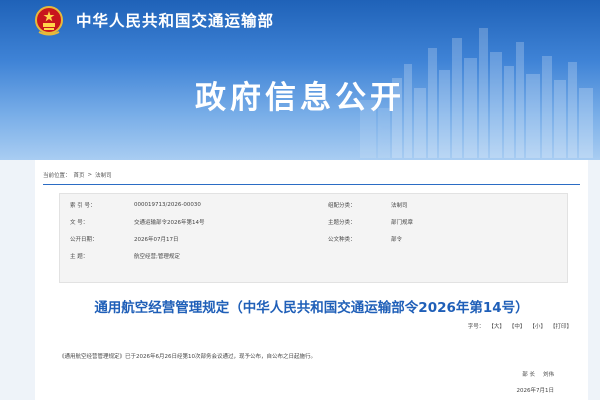 This screenshot has width=600, height=400. Describe the element at coordinates (103, 175) in the screenshot. I see `breadcrumb-legal-dept-link: 法制司` at that location.